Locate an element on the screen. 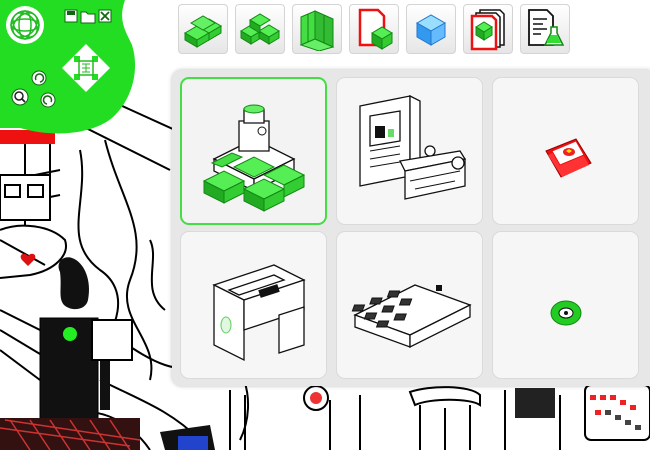 The height and width of the screenshot is (450, 650). close-icon is located at coordinates (105, 16).